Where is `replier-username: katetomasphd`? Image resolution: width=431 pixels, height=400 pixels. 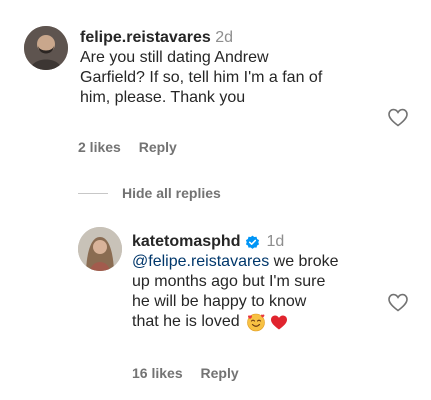
replier-username: katetomasphd is located at coordinates (186, 242).